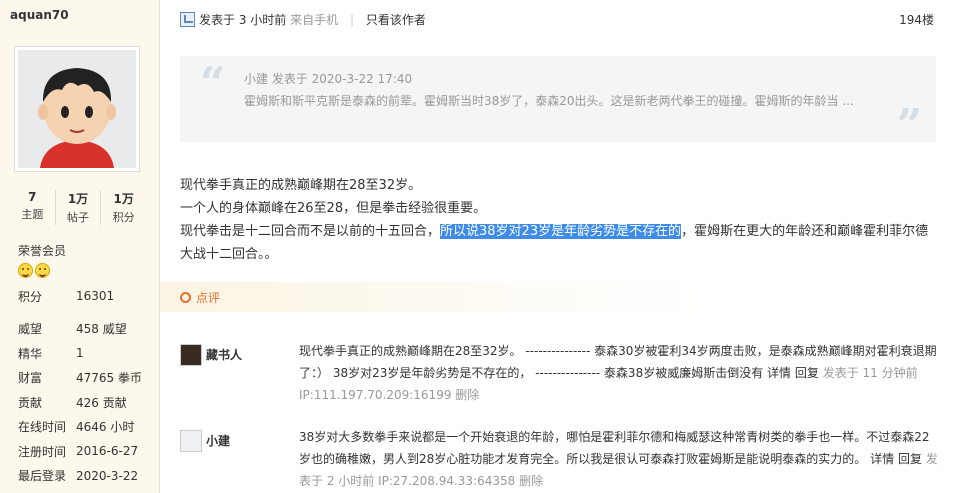 Image resolution: width=954 pixels, height=493 pixels. I want to click on post-line-text: 现代拳击是十二回合而不是以前的十五回合，, so click(310, 231).